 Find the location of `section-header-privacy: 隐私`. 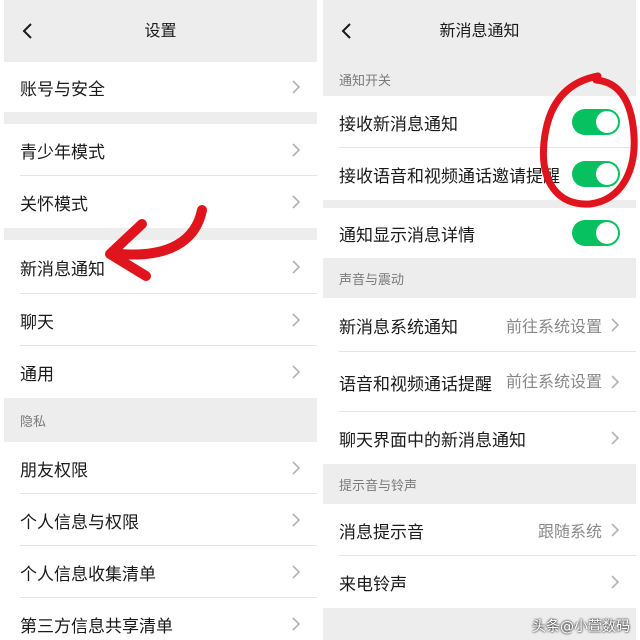

section-header-privacy: 隐私 is located at coordinates (160, 420).